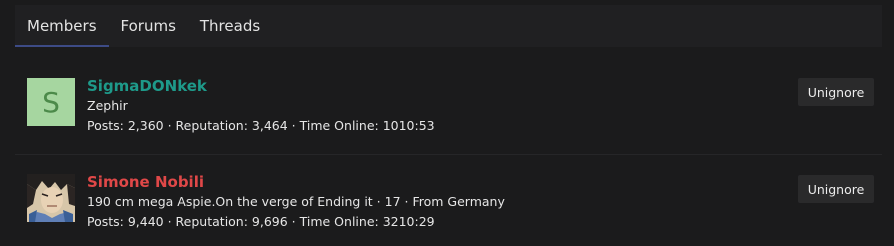 The height and width of the screenshot is (246, 894). Describe the element at coordinates (51, 102) in the screenshot. I see `avatar: S` at that location.